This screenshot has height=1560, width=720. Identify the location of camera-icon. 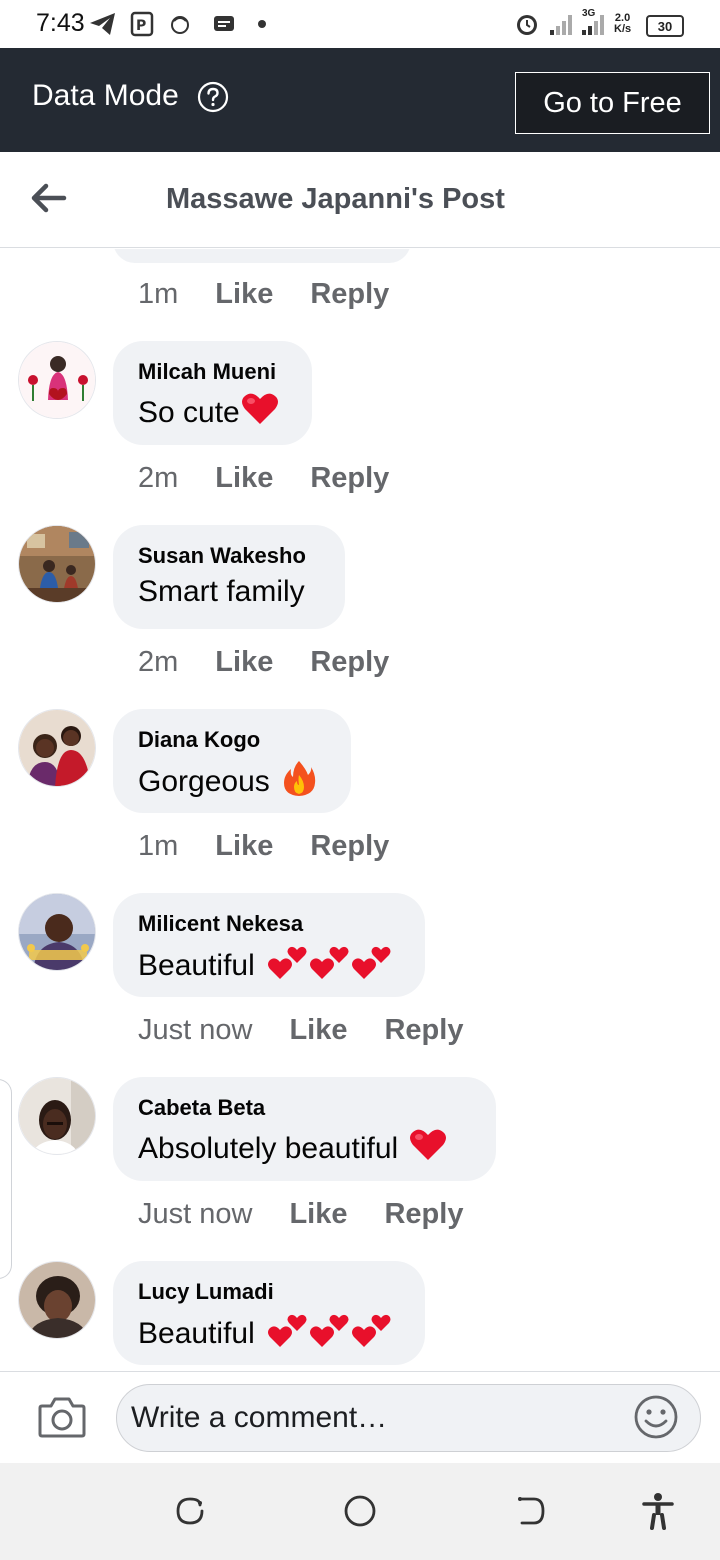
(62, 1417).